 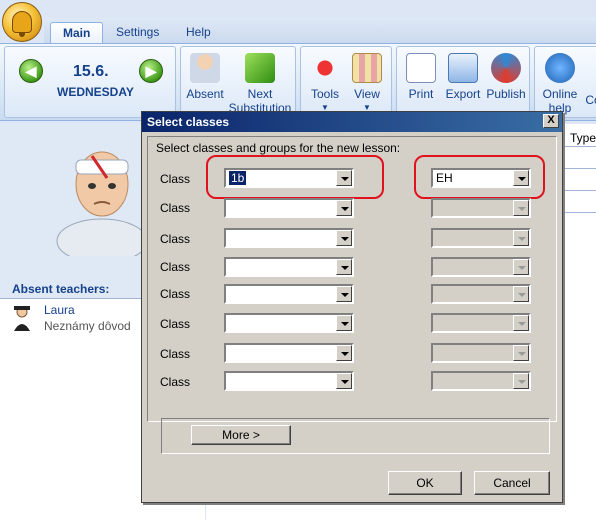 I want to click on tools-view-group: Tools ▼ View ▼, so click(x=346, y=82).